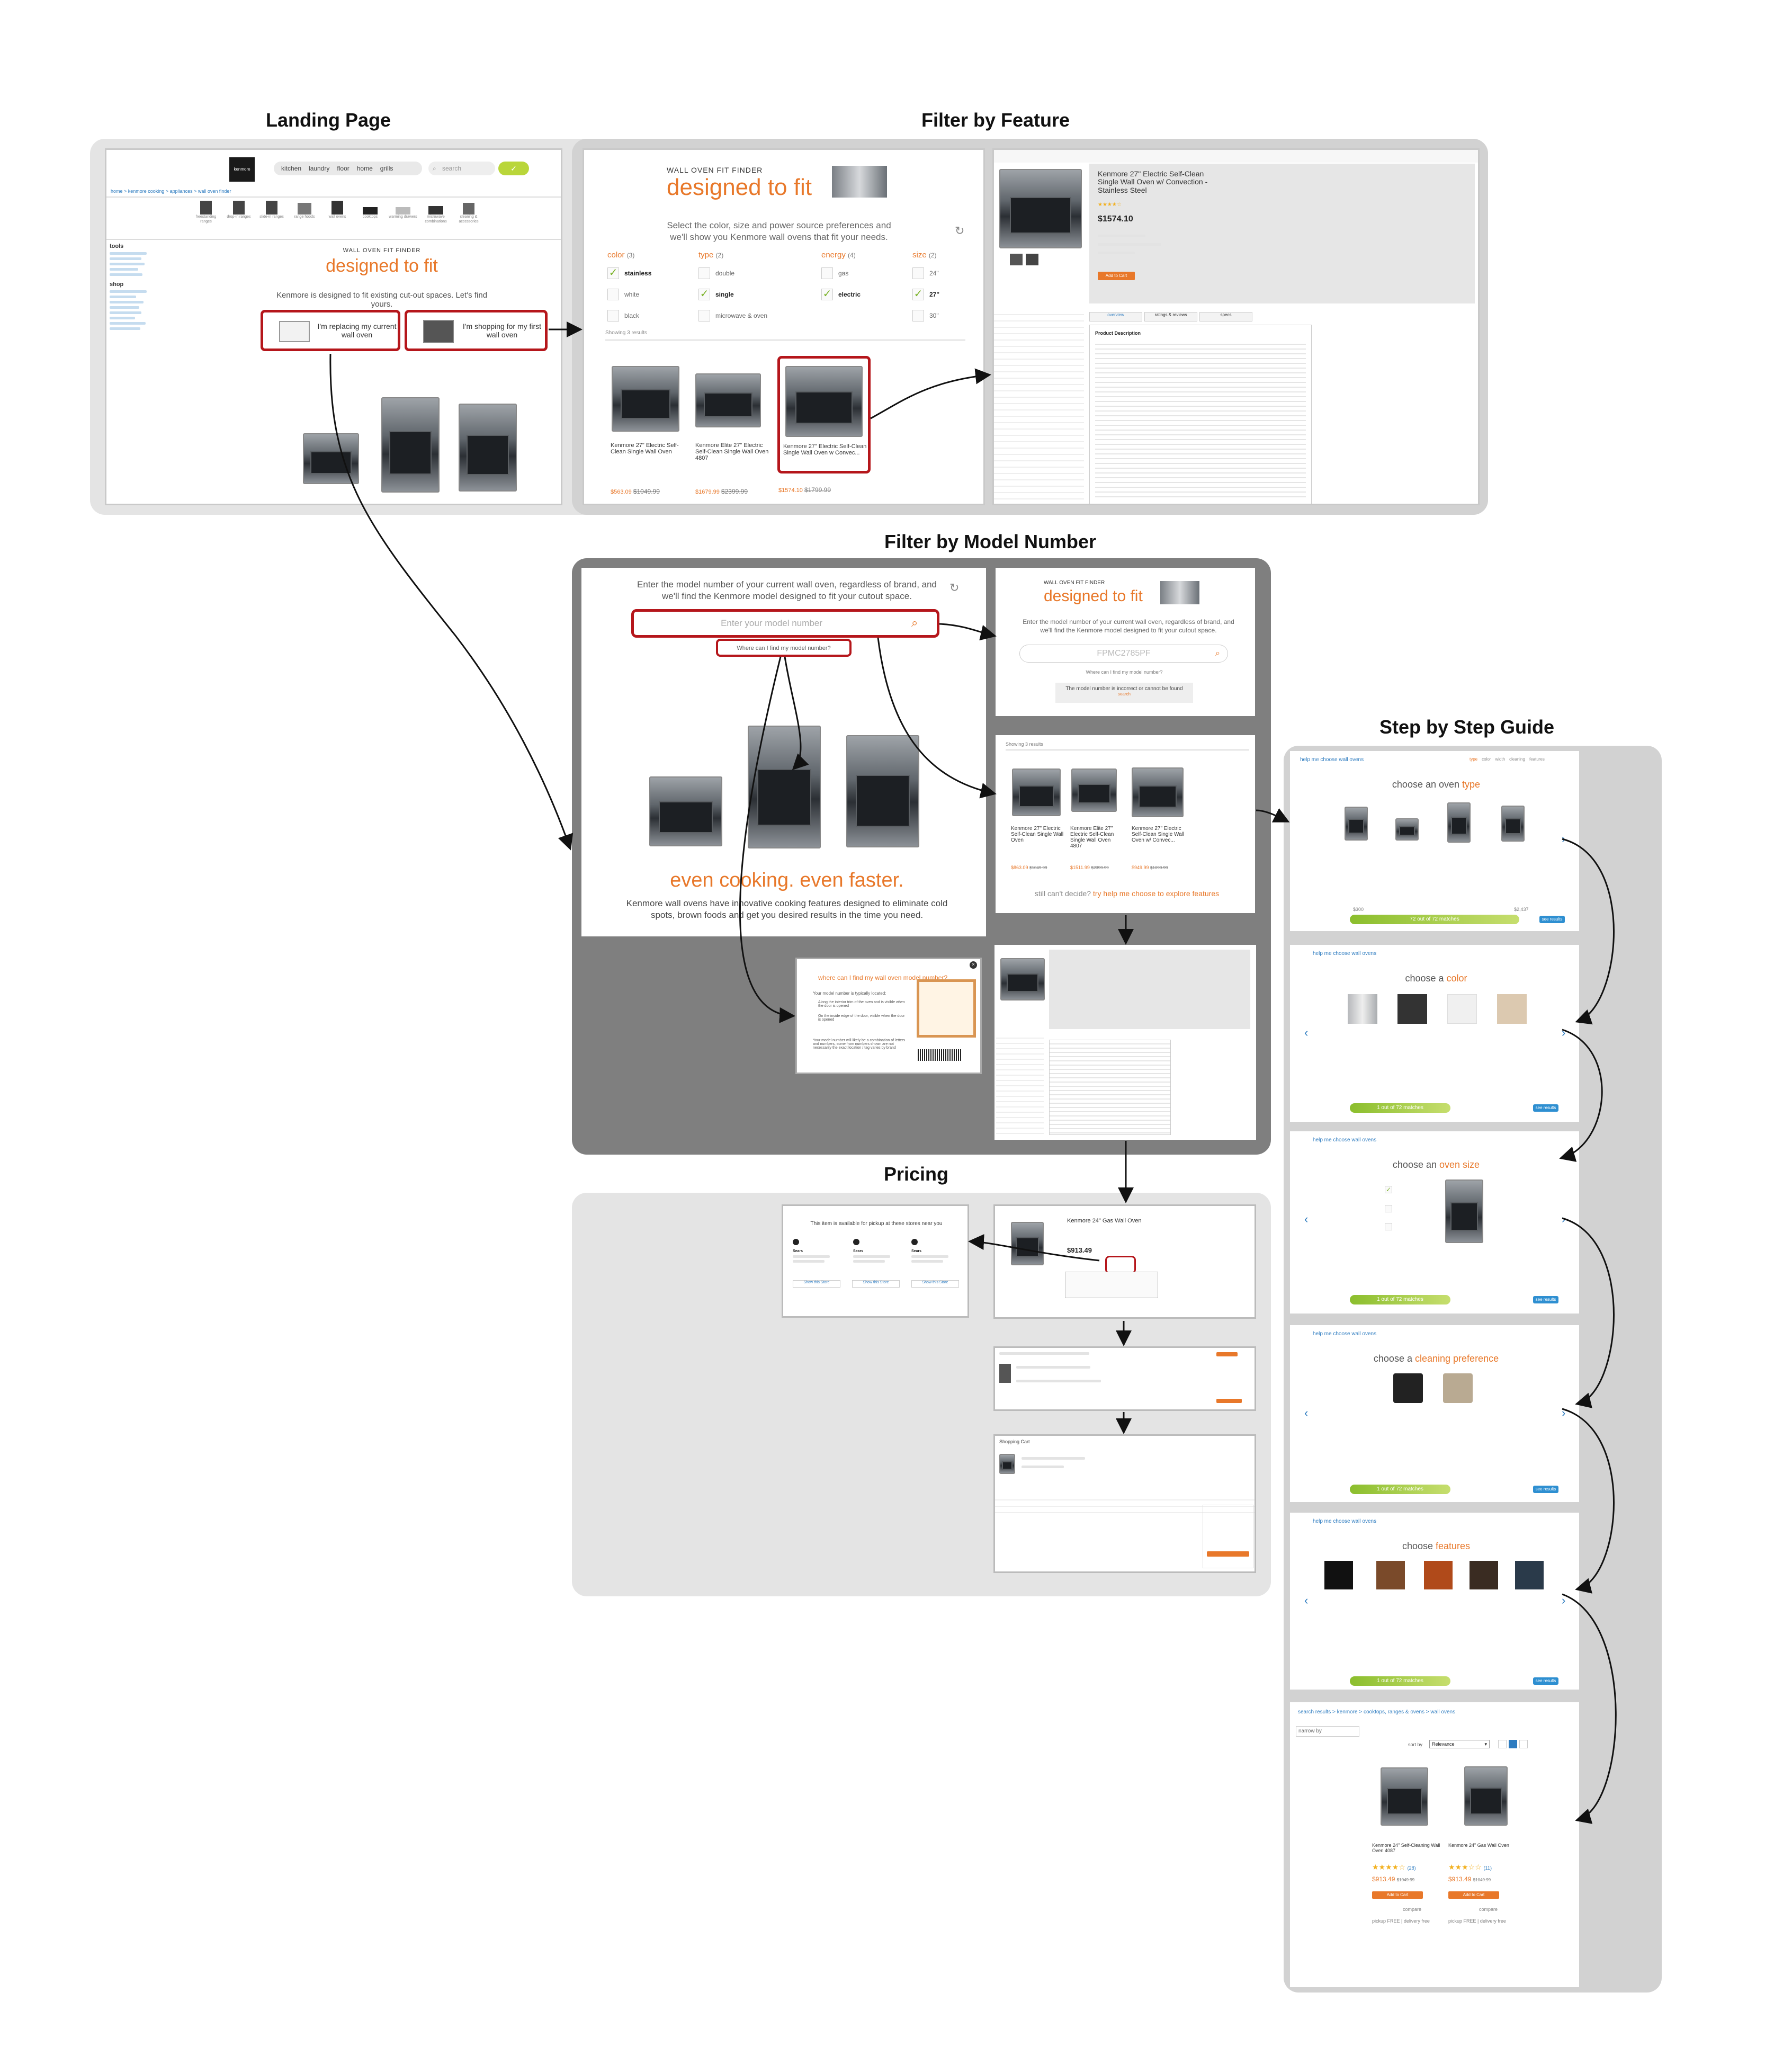 This screenshot has width=1792, height=2055. Describe the element at coordinates (1589, 931) in the screenshot. I see `arrow-step1-to-step2` at that location.